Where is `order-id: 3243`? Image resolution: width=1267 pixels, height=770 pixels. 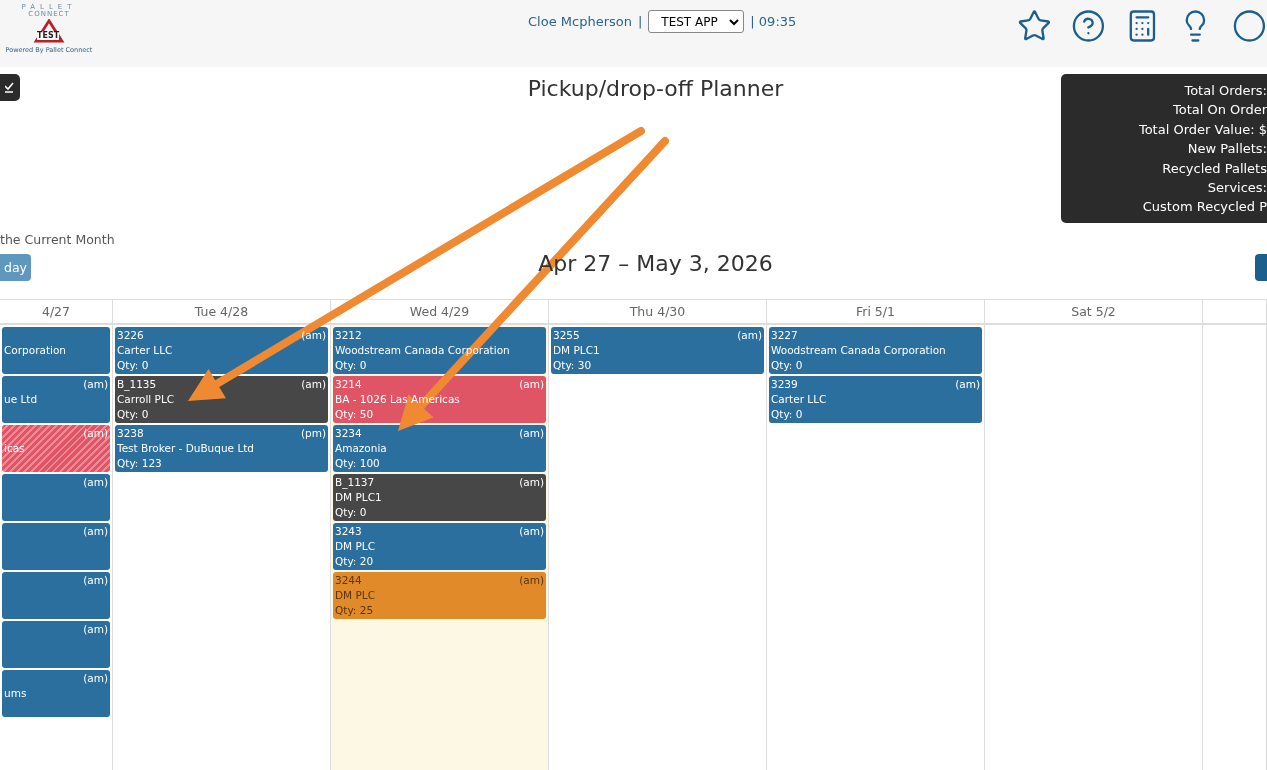 order-id: 3243 is located at coordinates (348, 531).